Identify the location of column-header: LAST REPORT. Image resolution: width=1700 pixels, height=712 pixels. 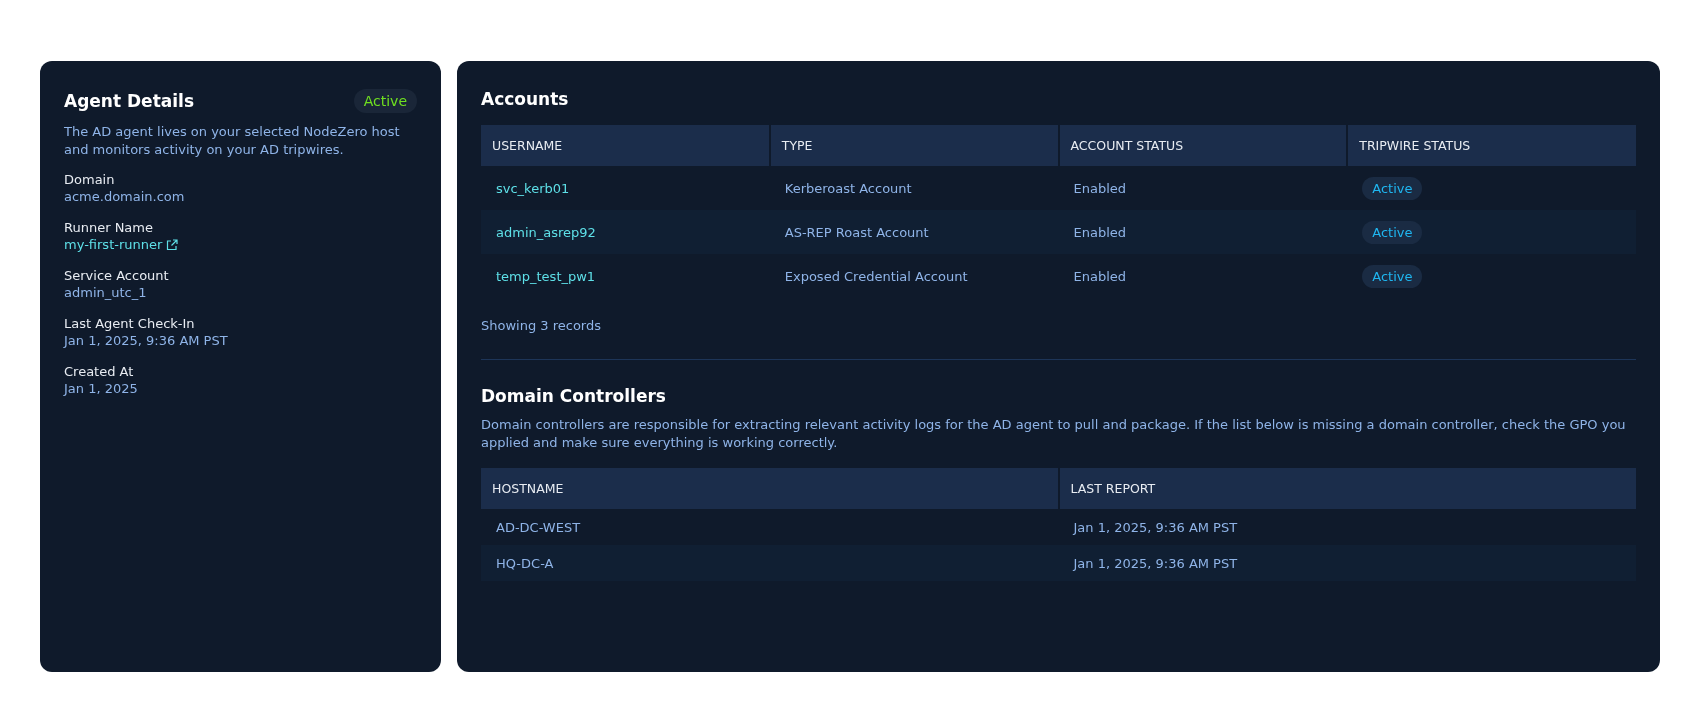
(1347, 488).